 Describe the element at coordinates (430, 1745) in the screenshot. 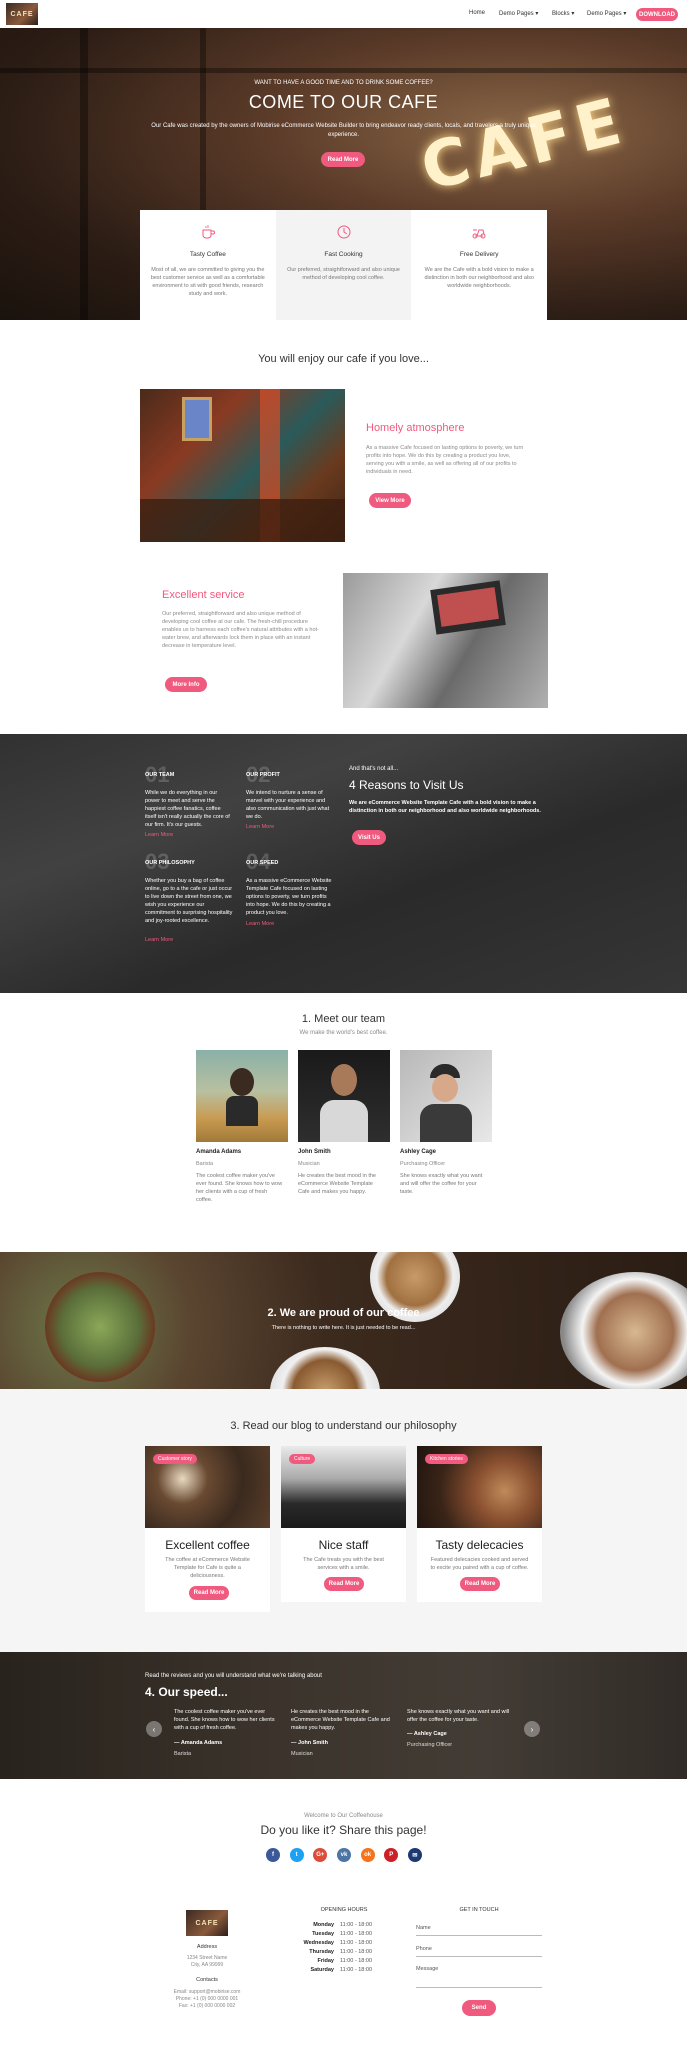

I see `review-role: Purchasing Officer` at that location.